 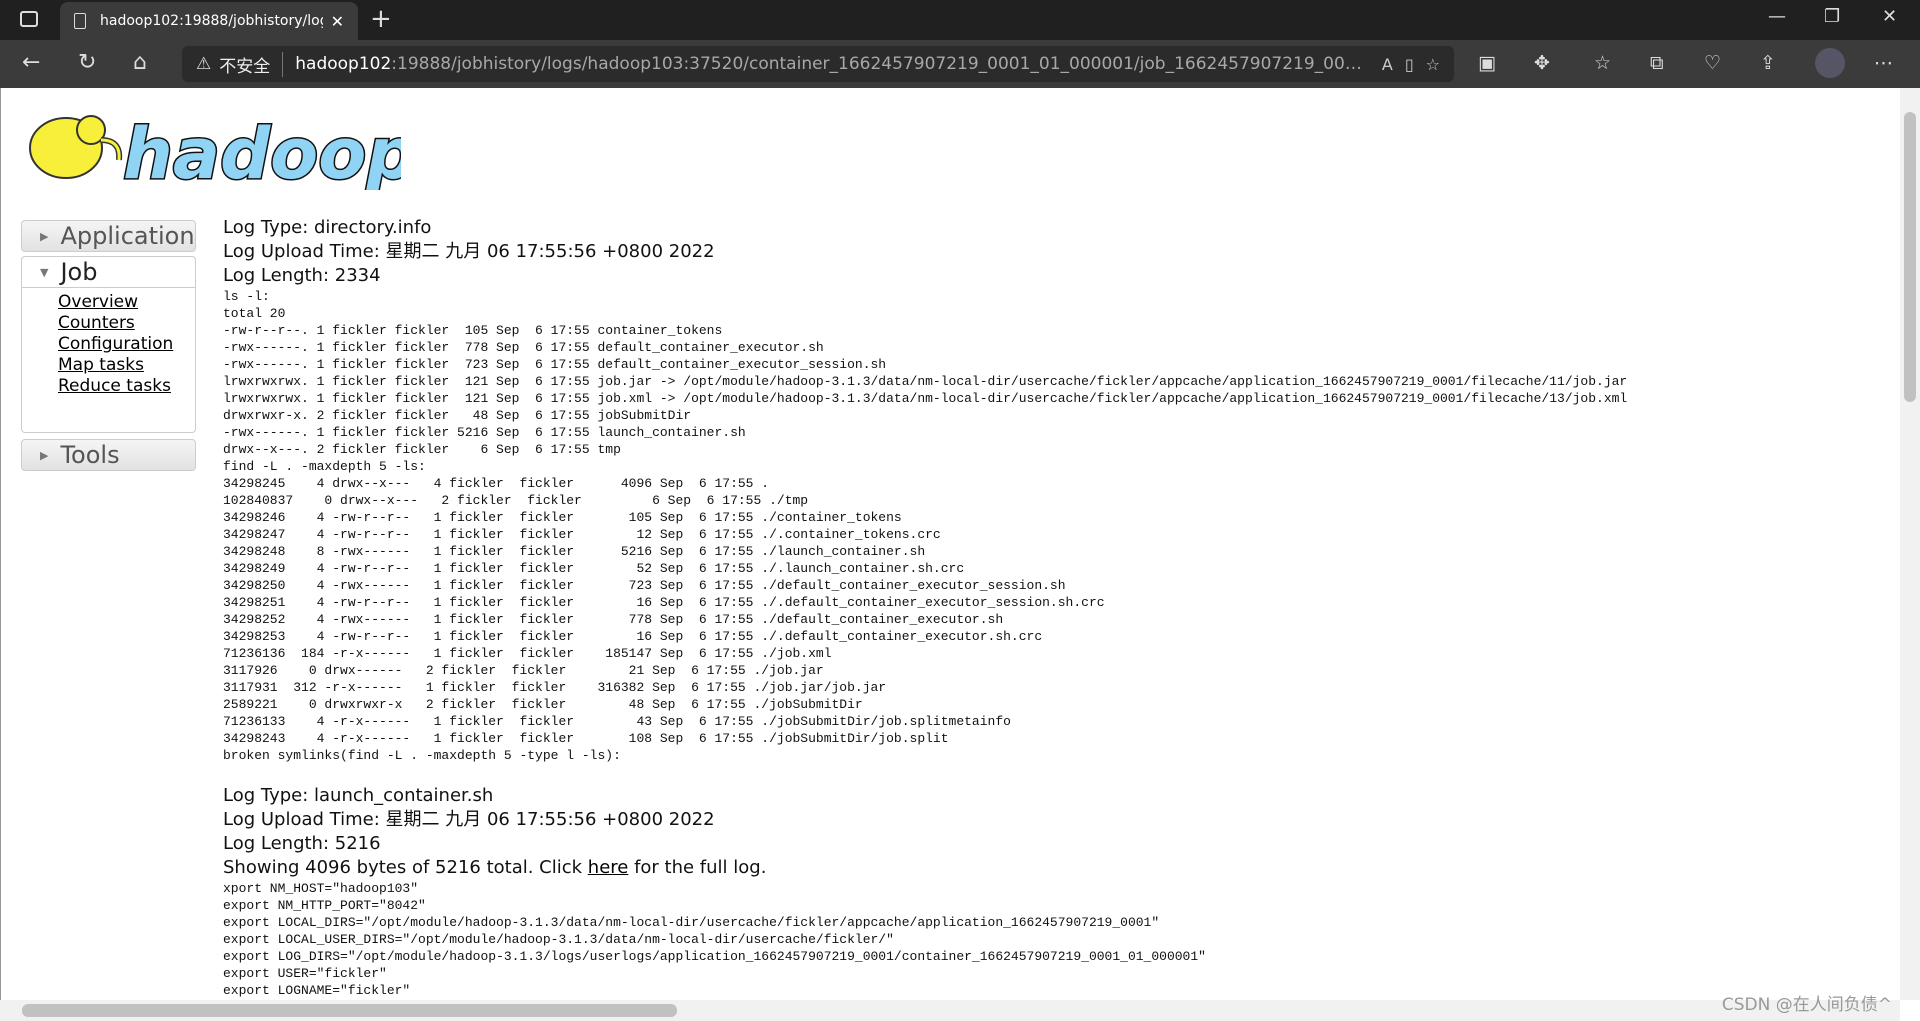 I want to click on full-log-link: here, so click(x=608, y=867).